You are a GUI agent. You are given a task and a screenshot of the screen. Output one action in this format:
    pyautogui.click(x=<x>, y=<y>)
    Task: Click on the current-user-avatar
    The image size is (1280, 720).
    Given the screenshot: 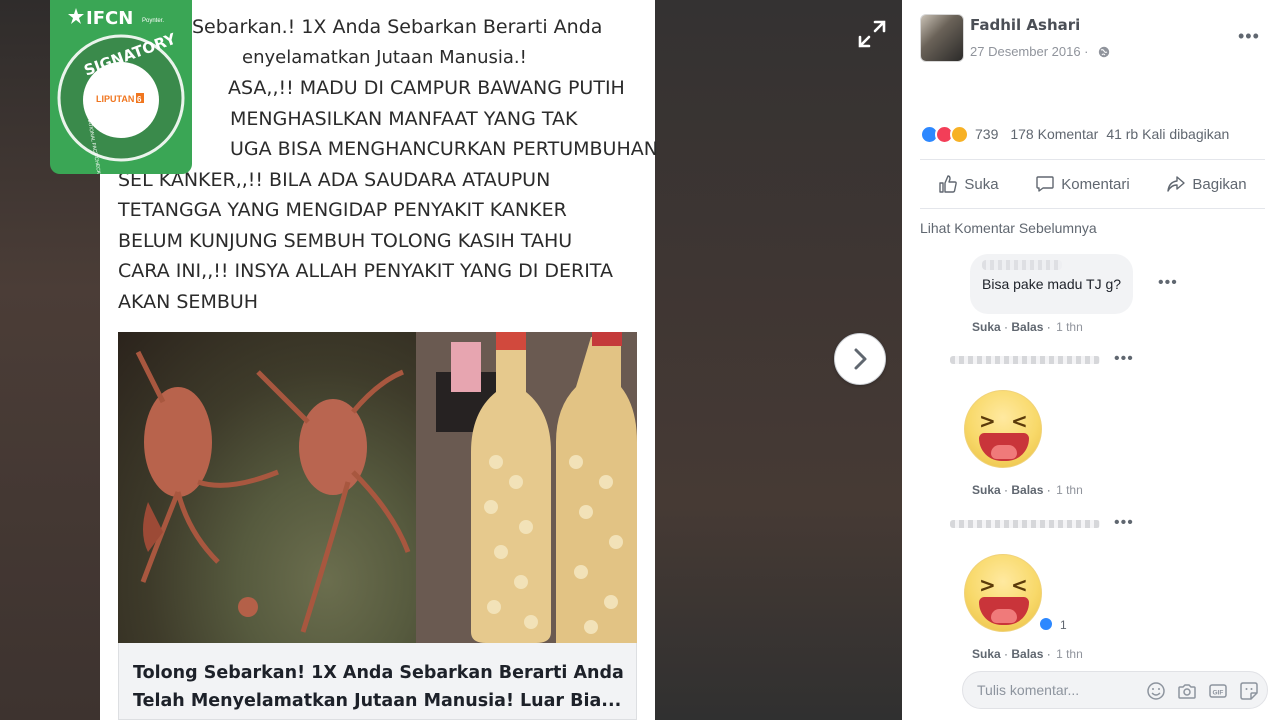 What is the action you would take?
    pyautogui.click(x=938, y=688)
    